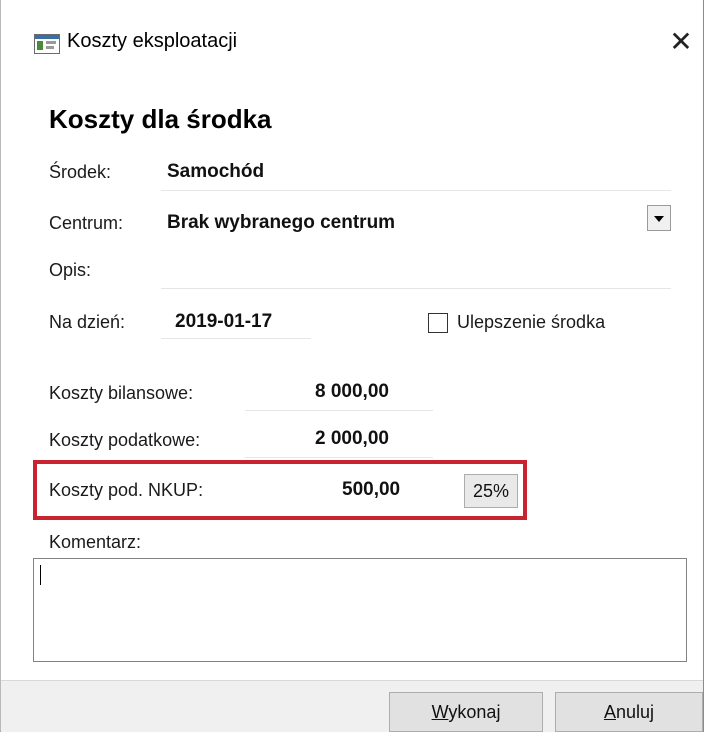 Image resolution: width=704 pixels, height=733 pixels. What do you see at coordinates (659, 218) in the screenshot?
I see `chevron-down-icon` at bounding box center [659, 218].